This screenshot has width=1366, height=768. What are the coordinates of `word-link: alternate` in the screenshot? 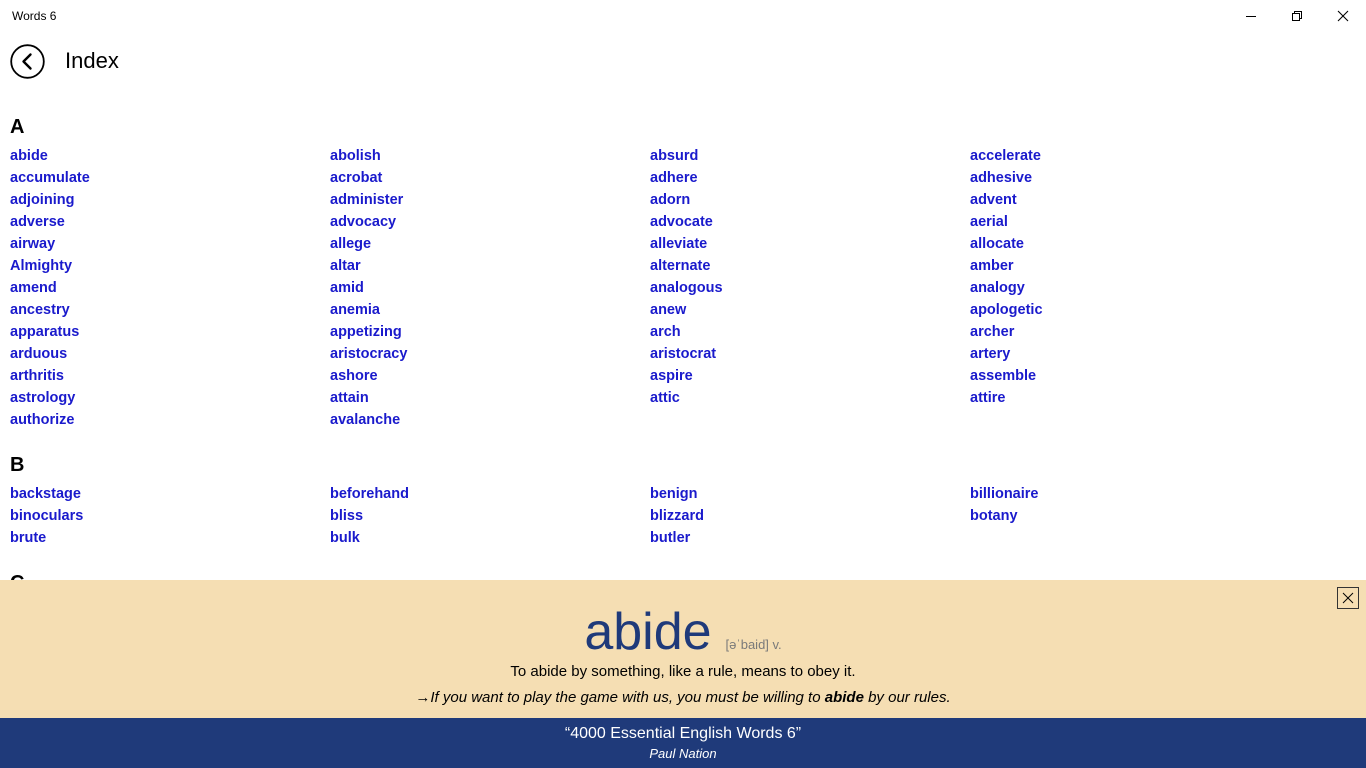 It's located at (680, 266).